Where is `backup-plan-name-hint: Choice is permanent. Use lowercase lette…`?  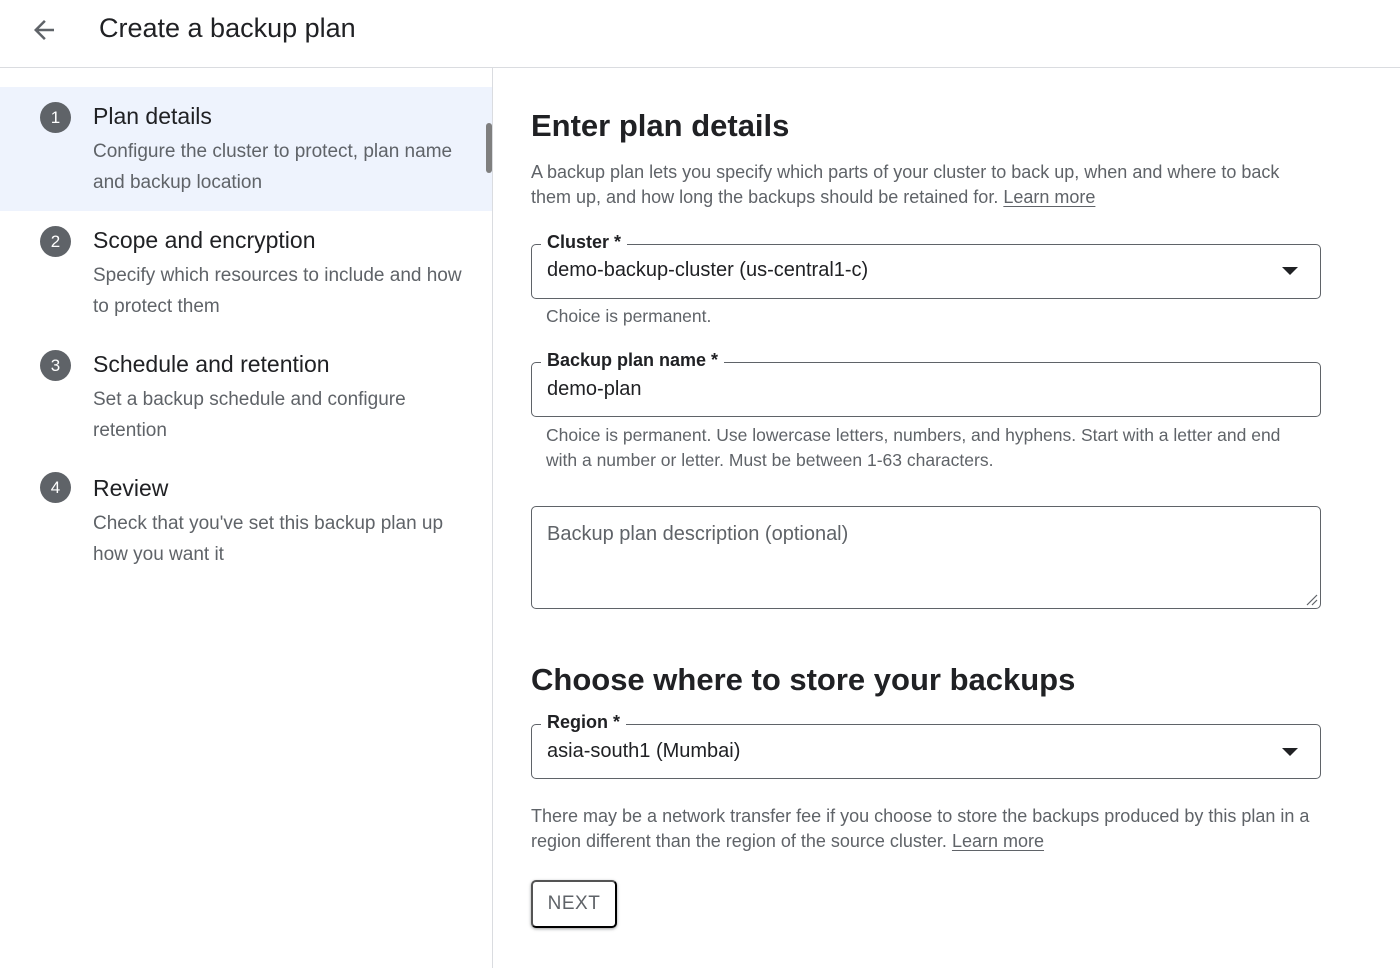
backup-plan-name-hint: Choice is permanent. Use lowercase lette… is located at coordinates (913, 447).